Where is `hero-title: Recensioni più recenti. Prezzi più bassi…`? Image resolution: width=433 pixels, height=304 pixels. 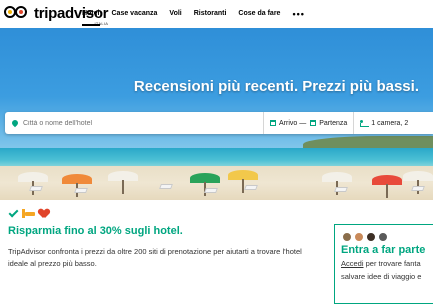
hero-title: Recensioni più recenti. Prezzi più bassi… is located at coordinates (276, 86).